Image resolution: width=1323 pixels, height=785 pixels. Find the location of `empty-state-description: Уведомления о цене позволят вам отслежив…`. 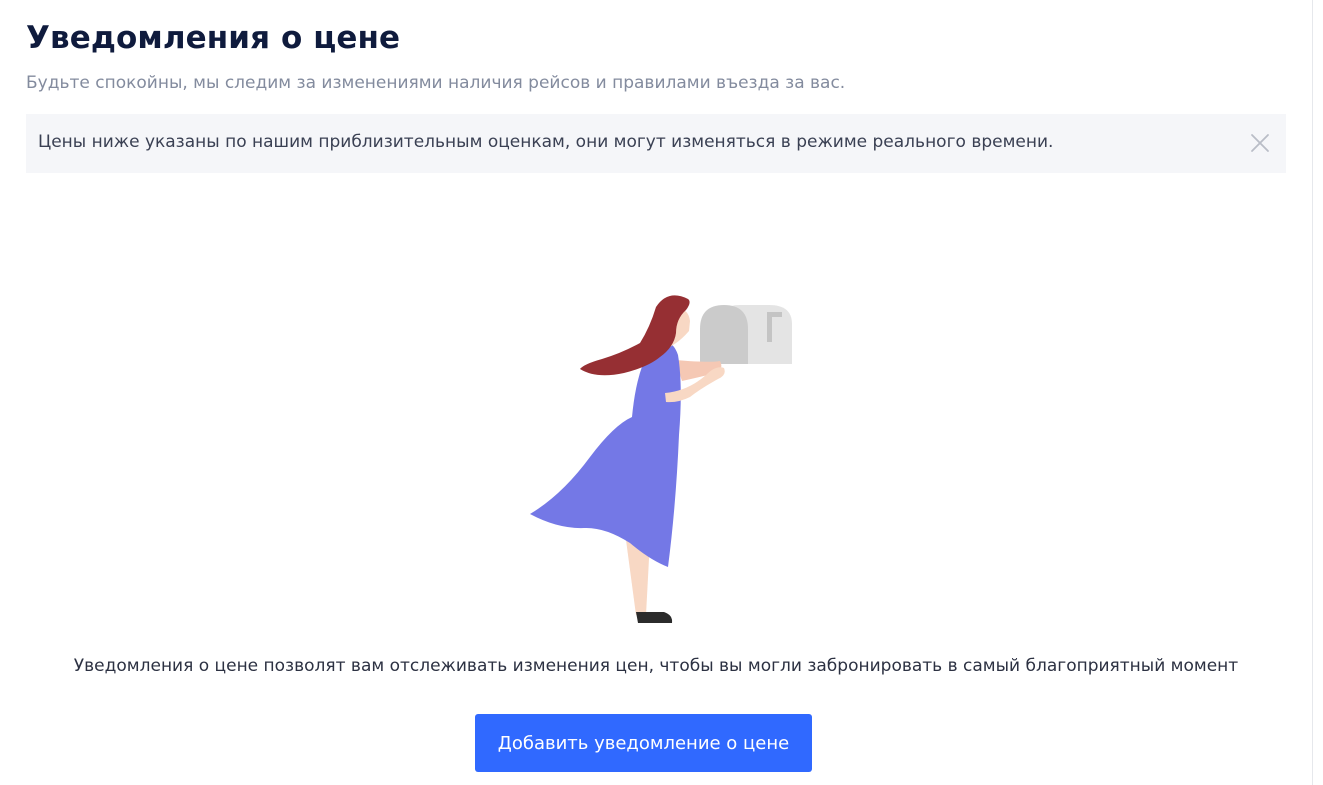

empty-state-description: Уведомления о цене позволят вам отслежив… is located at coordinates (656, 666).